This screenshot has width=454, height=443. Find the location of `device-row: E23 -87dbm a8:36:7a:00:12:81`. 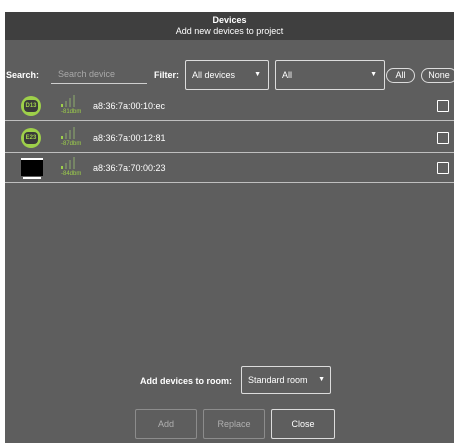

device-row: E23 -87dbm a8:36:7a:00:12:81 is located at coordinates (229, 137).